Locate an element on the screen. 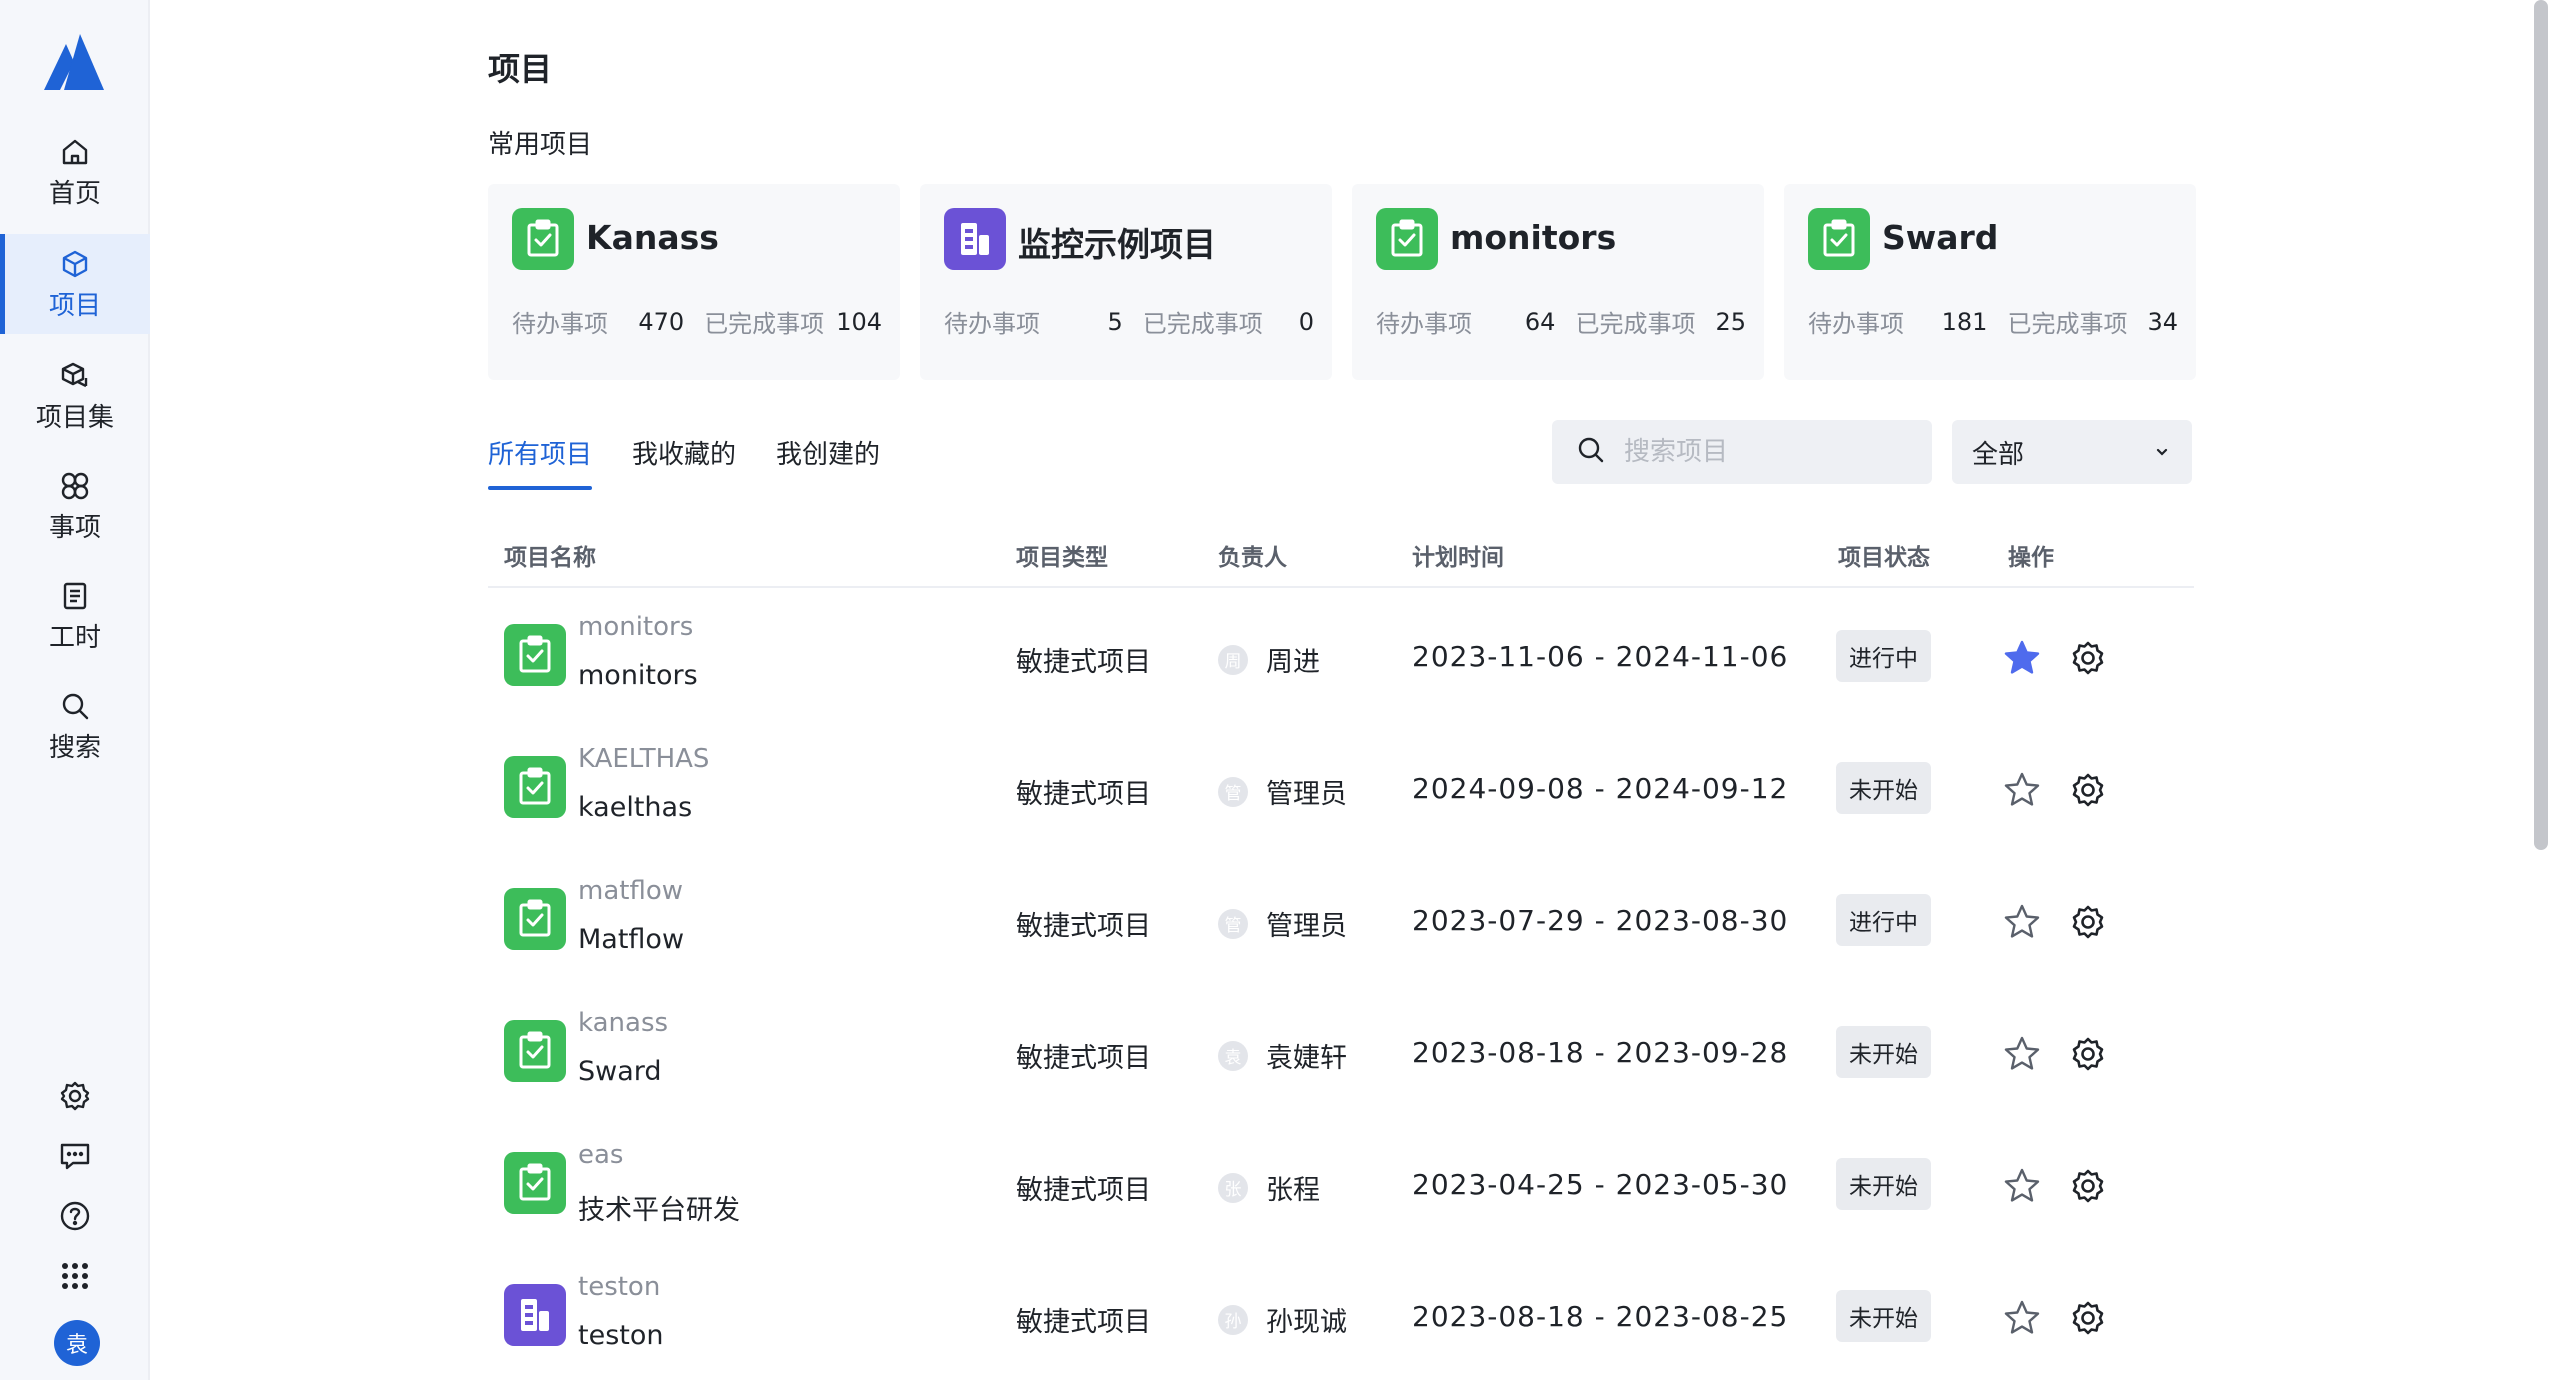  user-avatar: 袁 is located at coordinates (77, 1343).